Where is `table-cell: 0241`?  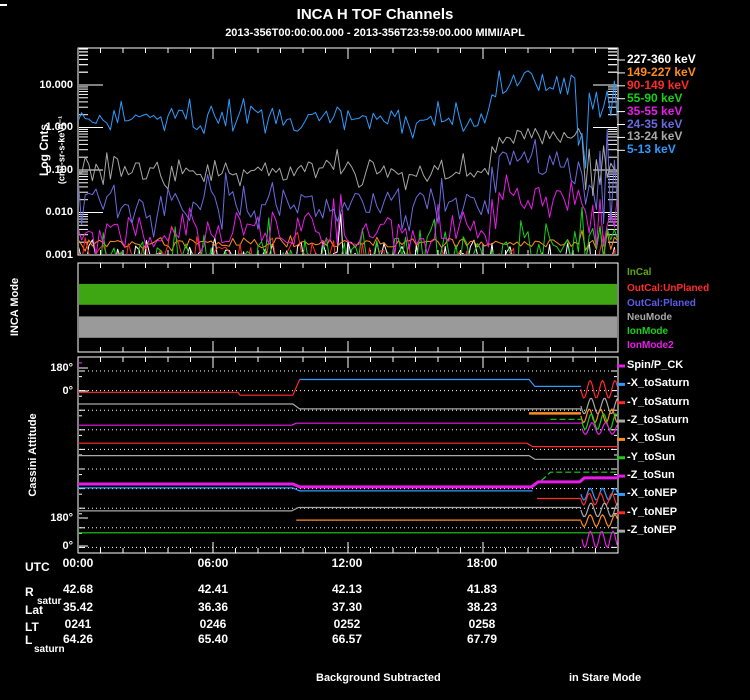 table-cell: 0241 is located at coordinates (78, 624).